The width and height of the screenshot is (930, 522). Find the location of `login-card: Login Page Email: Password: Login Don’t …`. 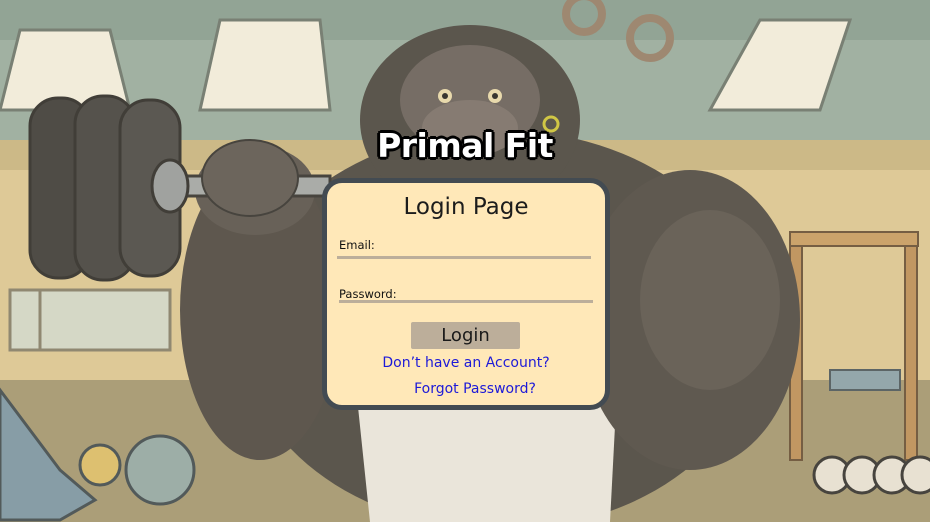

login-card: Login Page Email: Password: Login Don’t … is located at coordinates (466, 294).